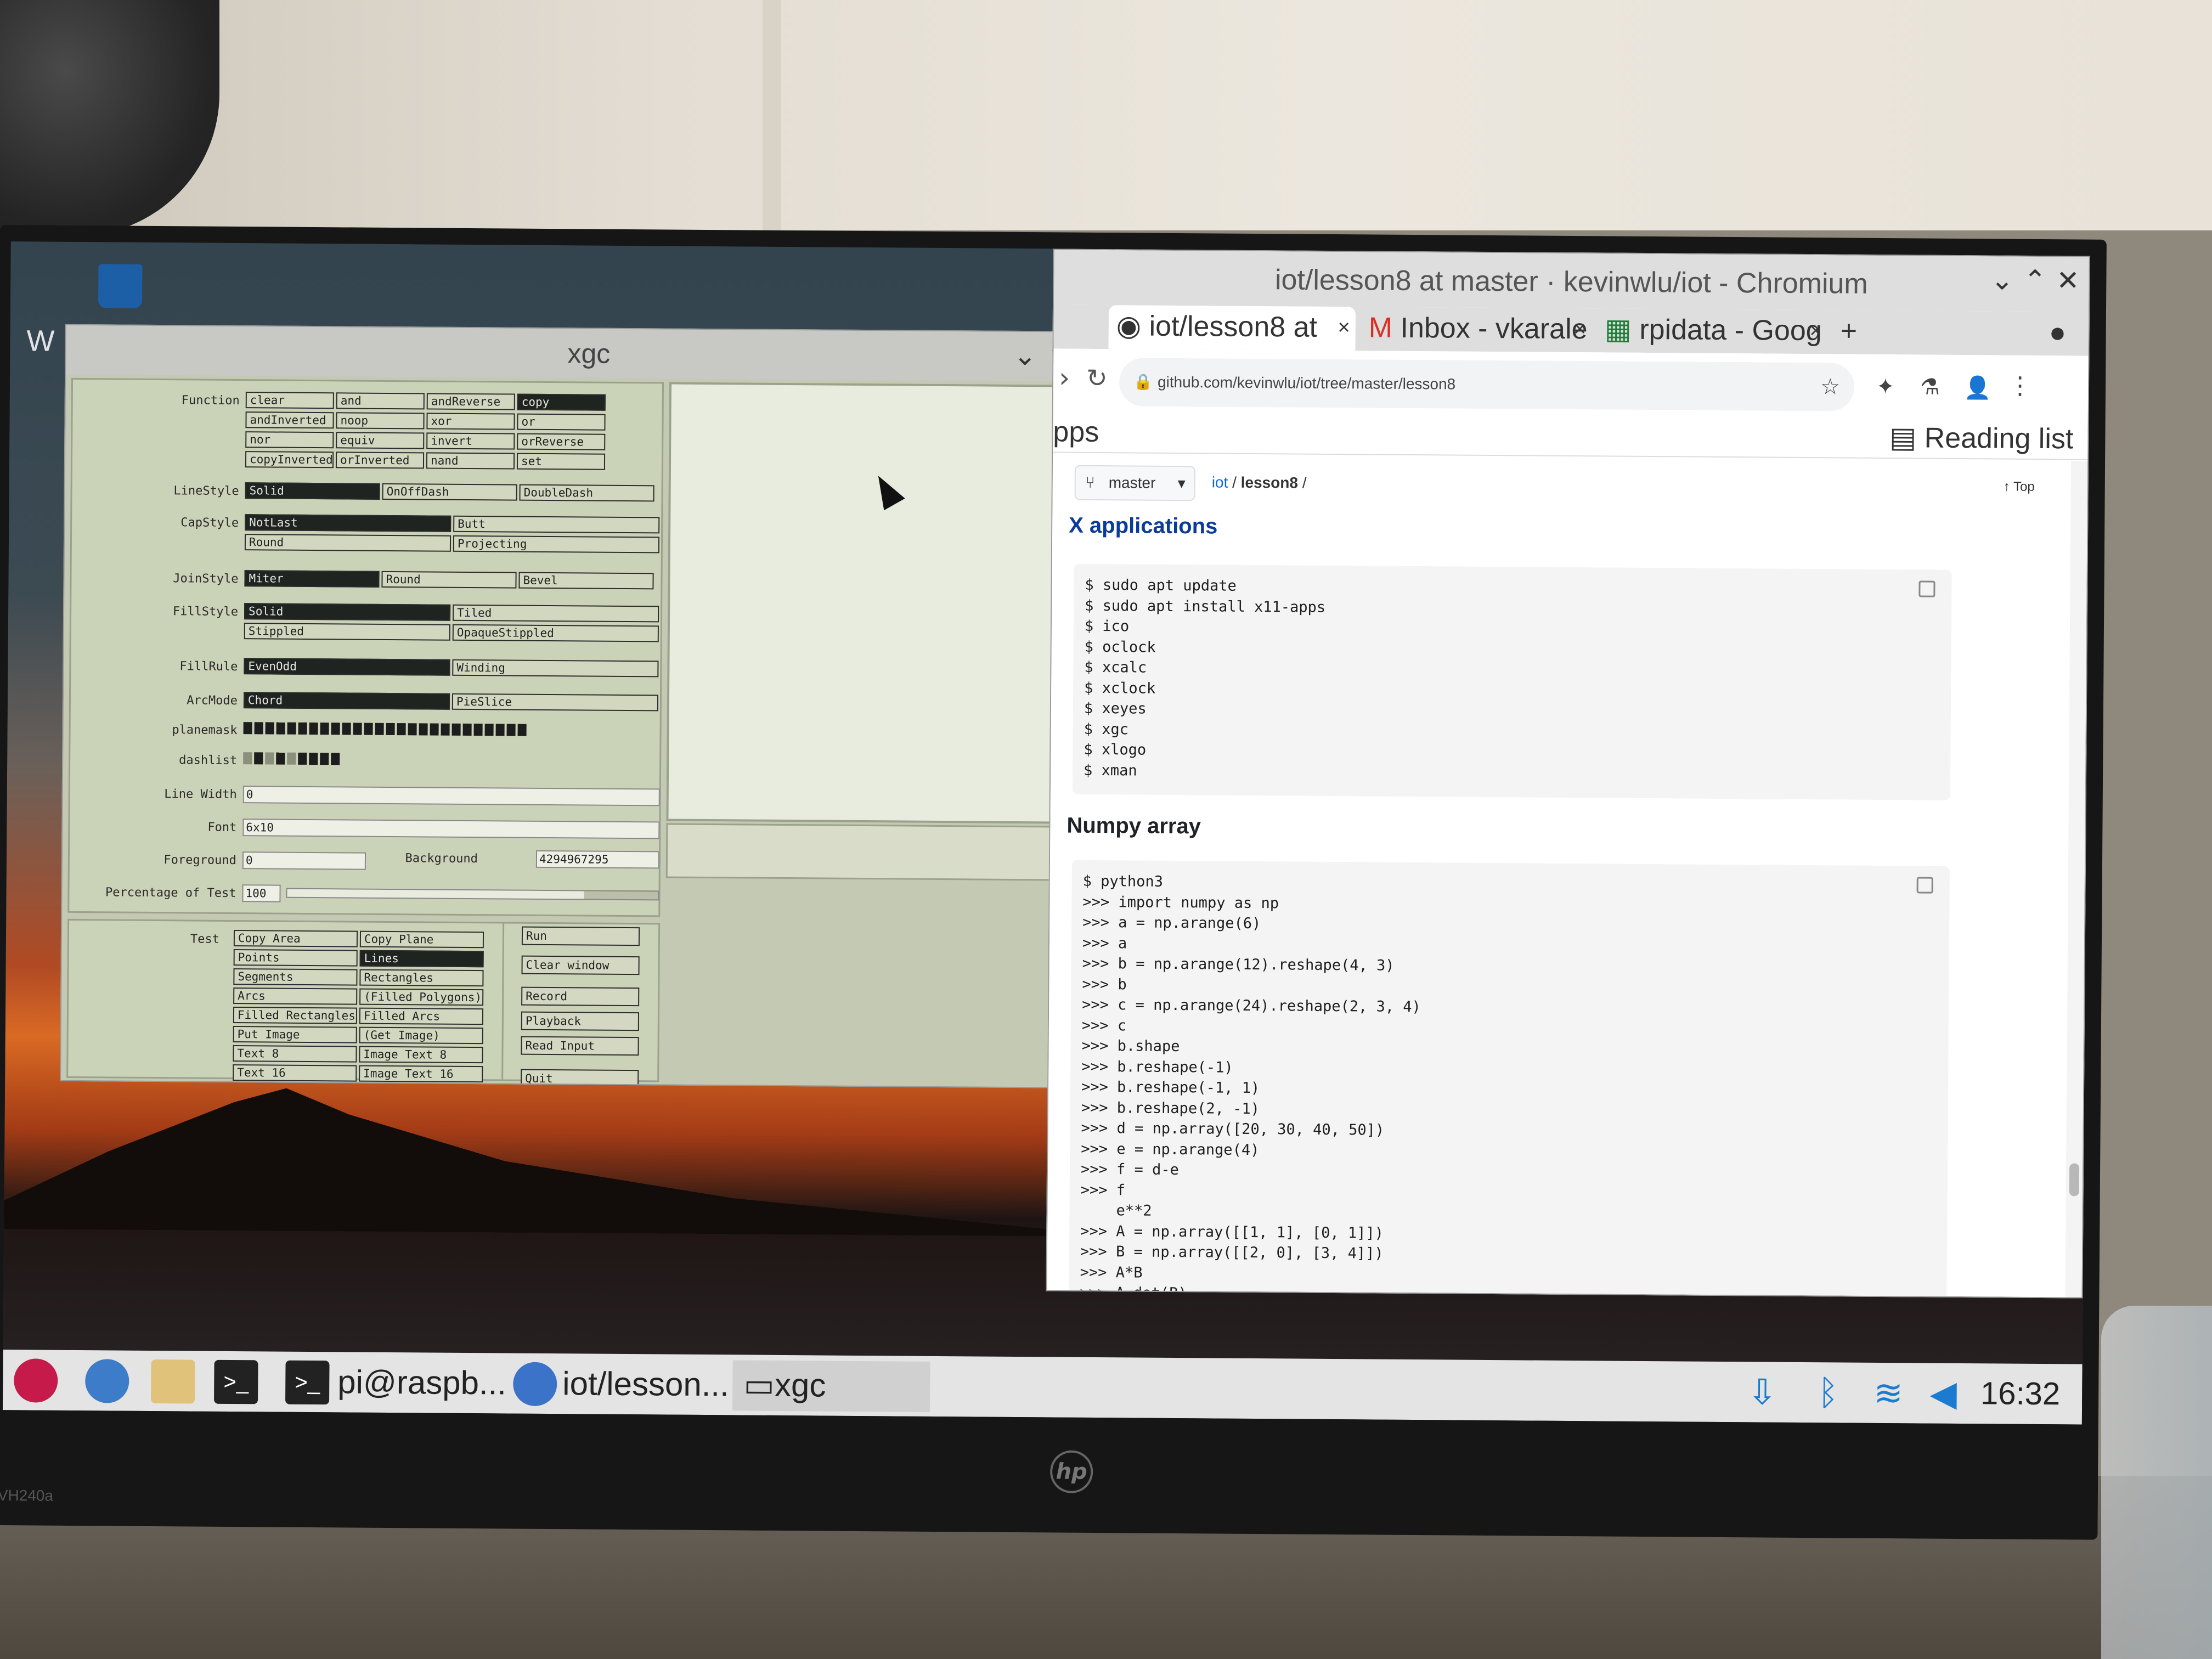  Describe the element at coordinates (1712, 331) in the screenshot. I see `tab-sheets: ▦ rpidata - Goog ×` at that location.